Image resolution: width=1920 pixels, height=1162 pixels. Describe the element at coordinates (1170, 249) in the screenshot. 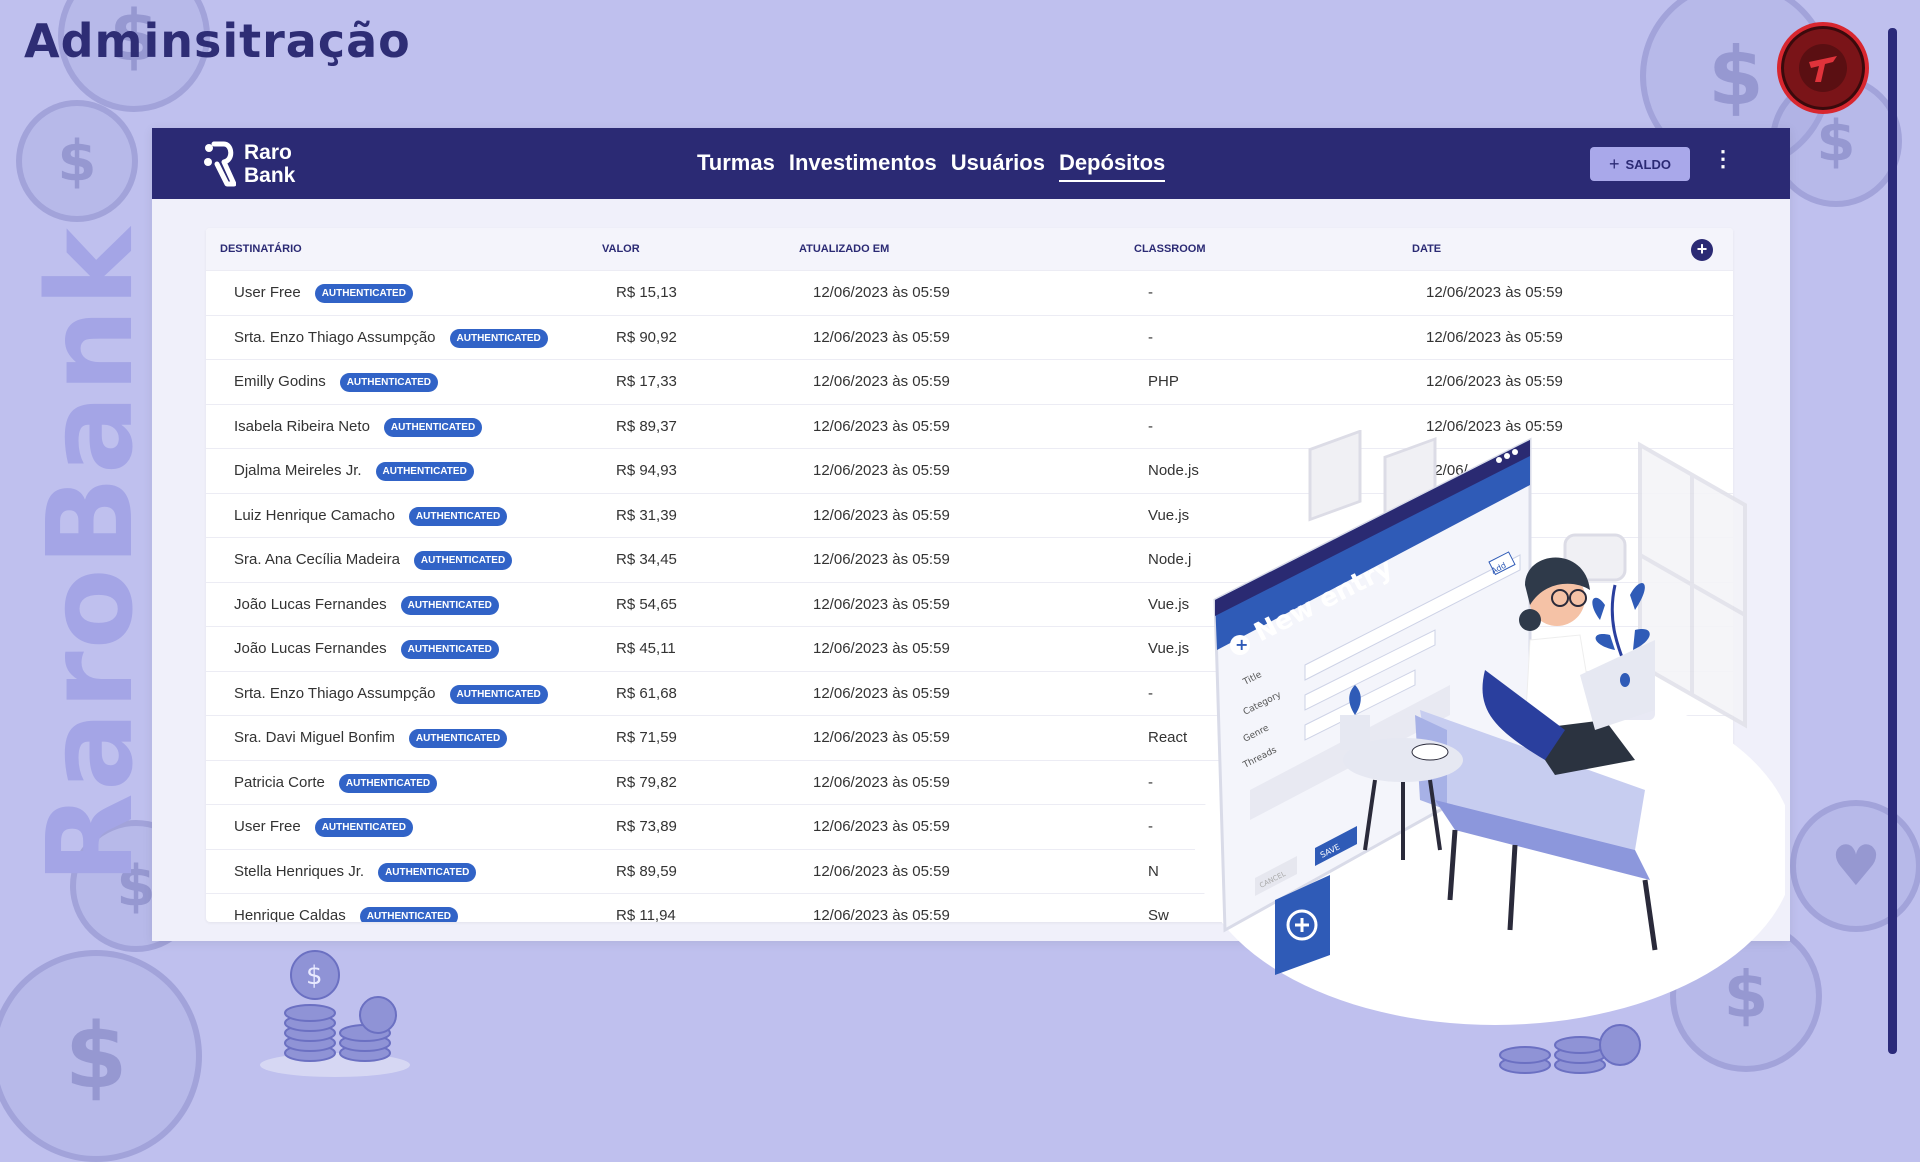

I see `column-header-classroom: CLASSROOM` at that location.